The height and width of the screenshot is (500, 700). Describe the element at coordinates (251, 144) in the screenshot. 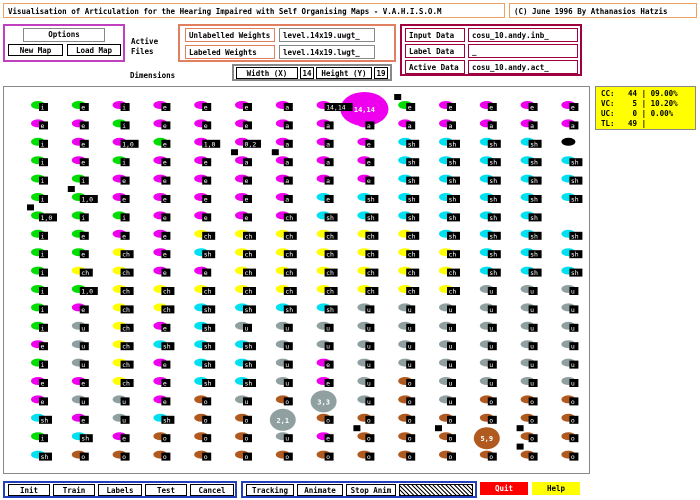

I see `map-node-label: 0,2` at that location.